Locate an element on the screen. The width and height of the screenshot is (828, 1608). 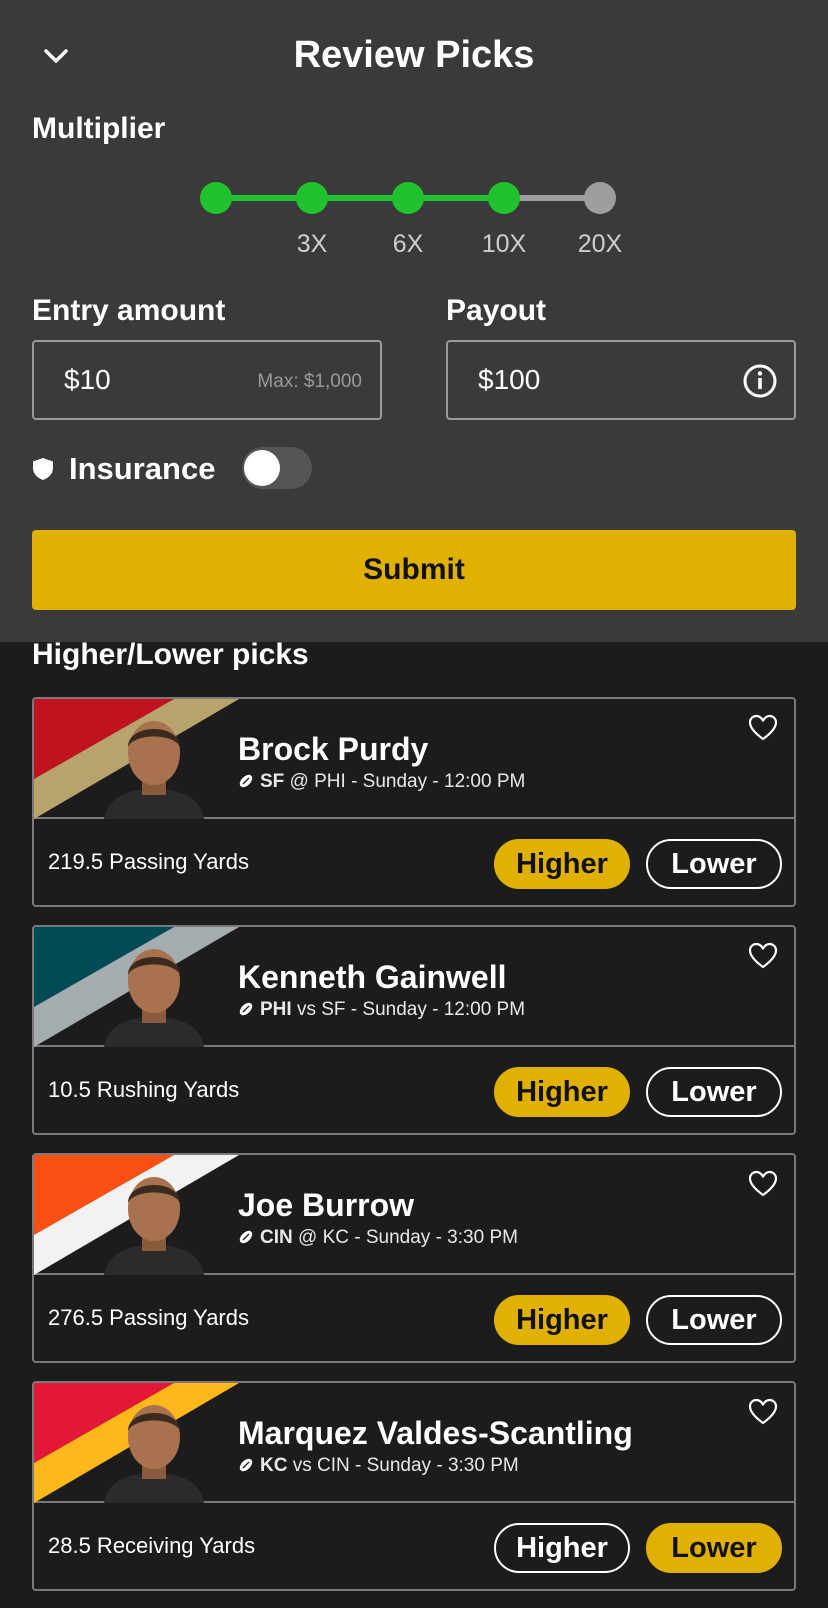
game-info: SF @ PHI - Sunday - 12:00 PM is located at coordinates (381, 782).